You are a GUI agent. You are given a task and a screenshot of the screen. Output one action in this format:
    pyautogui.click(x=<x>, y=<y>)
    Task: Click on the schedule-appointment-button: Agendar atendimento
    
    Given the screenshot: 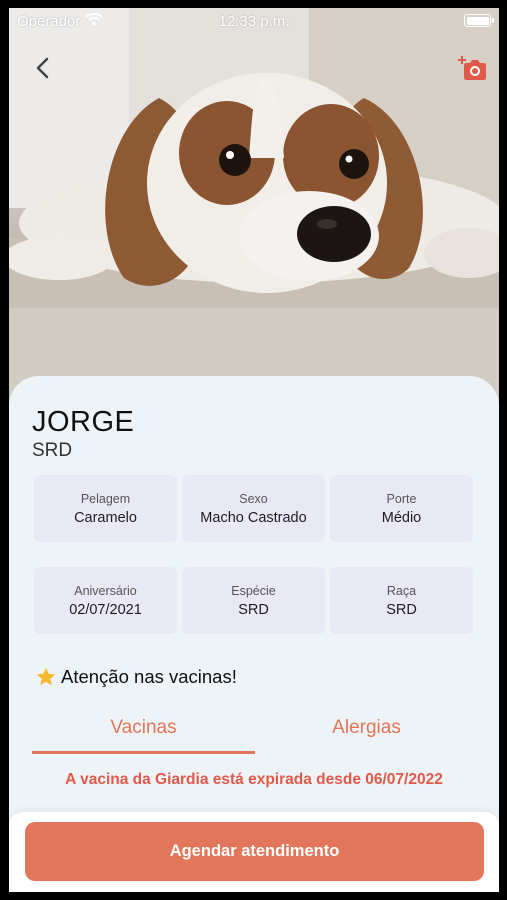 What is the action you would take?
    pyautogui.click(x=254, y=851)
    